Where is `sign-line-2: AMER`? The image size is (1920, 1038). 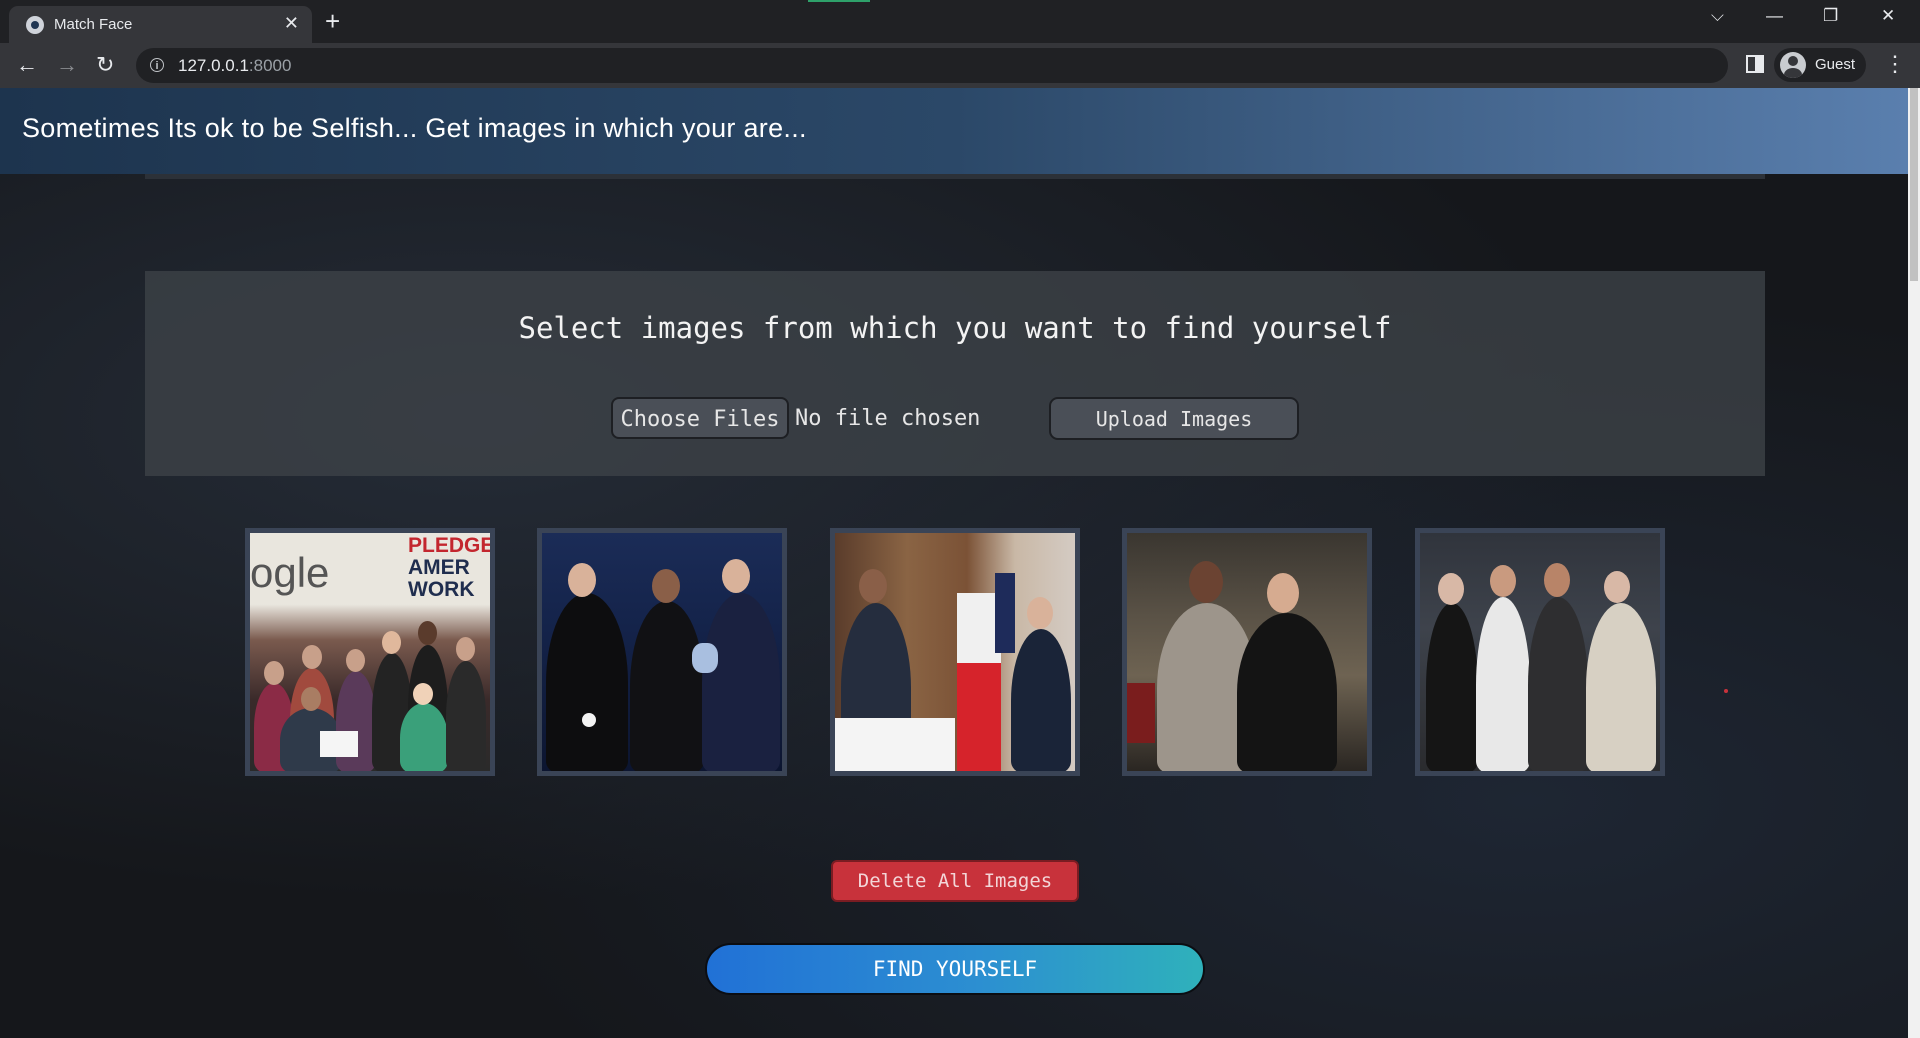
sign-line-2: AMER is located at coordinates (439, 567).